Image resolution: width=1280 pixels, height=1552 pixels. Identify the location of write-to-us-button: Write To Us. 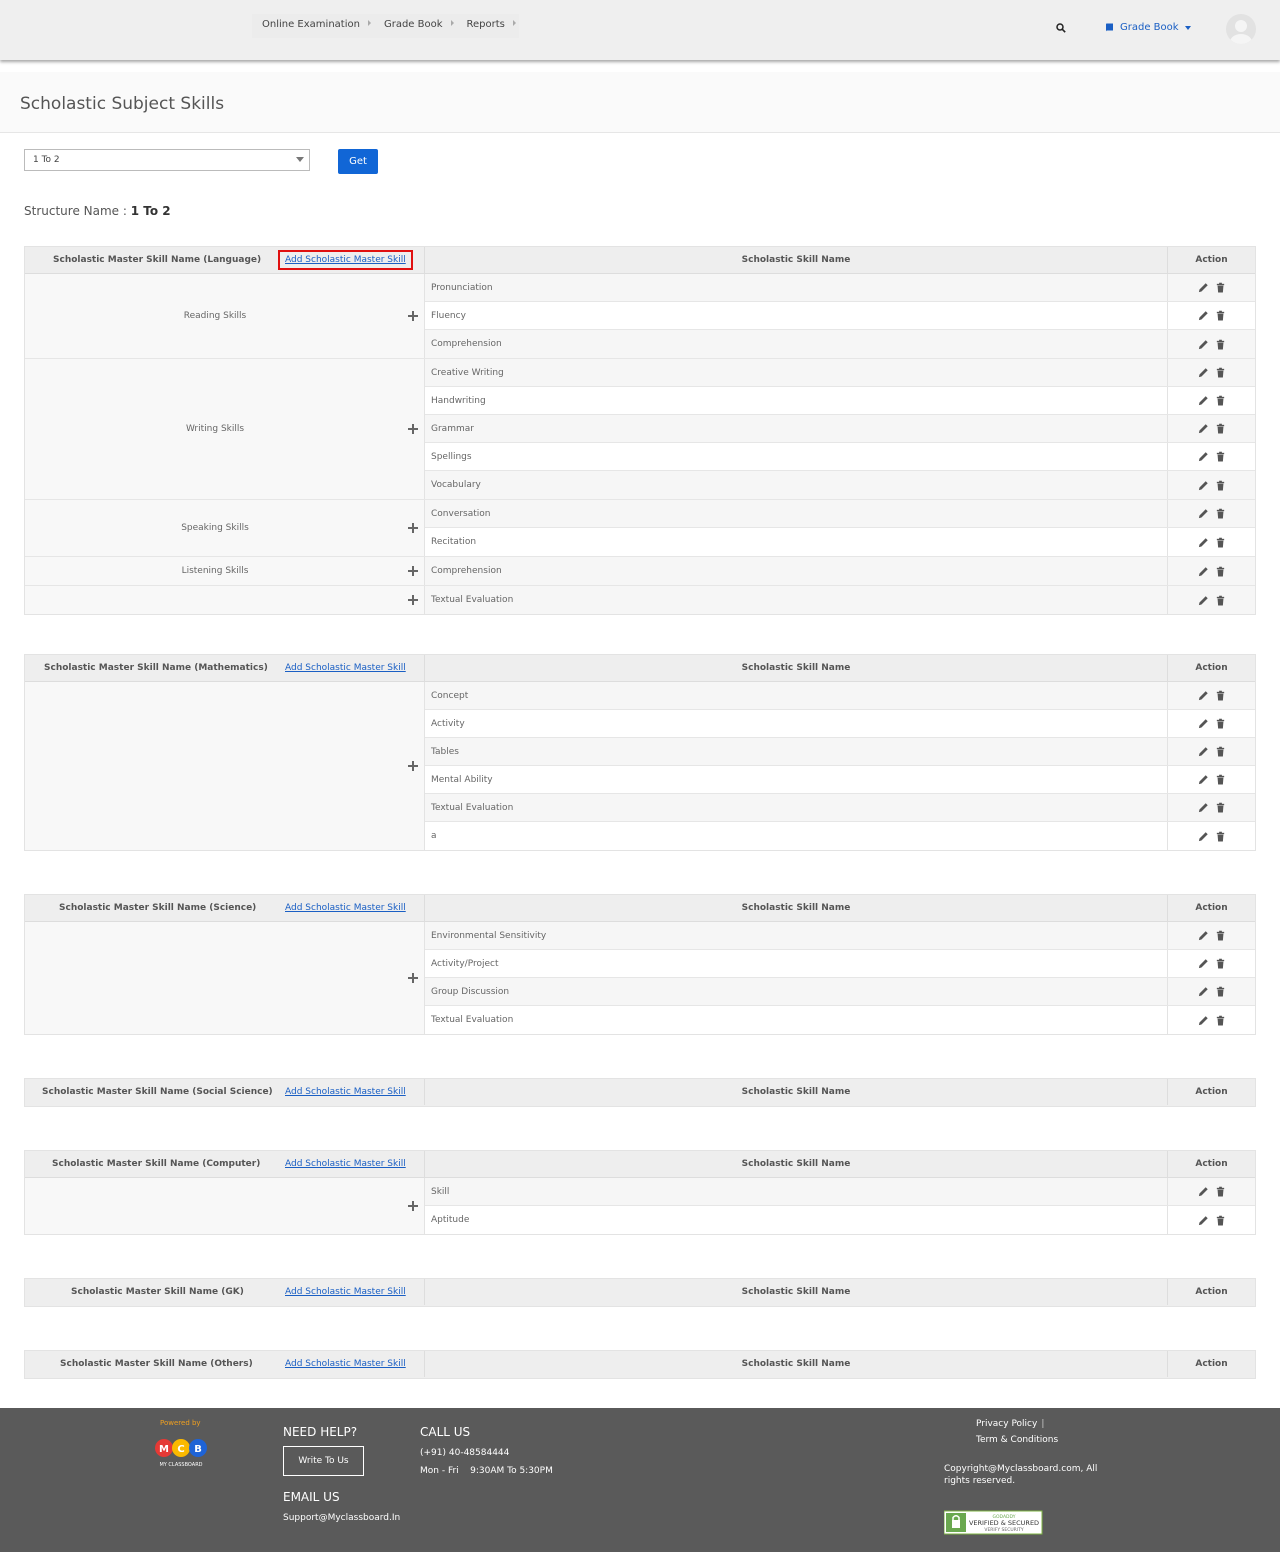
(323, 1461).